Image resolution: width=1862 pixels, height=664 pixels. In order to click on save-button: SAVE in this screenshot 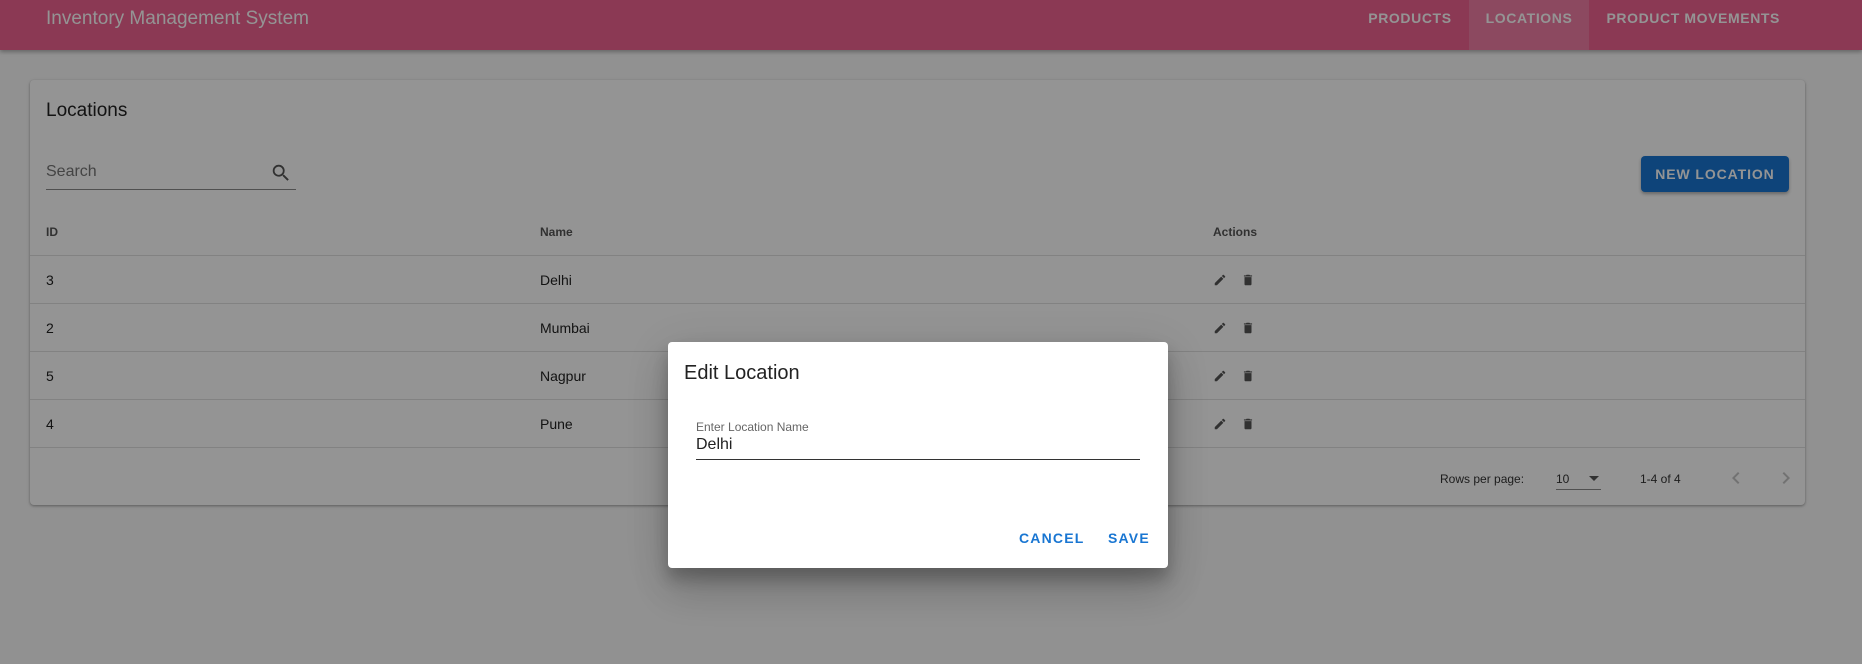, I will do `click(1129, 538)`.